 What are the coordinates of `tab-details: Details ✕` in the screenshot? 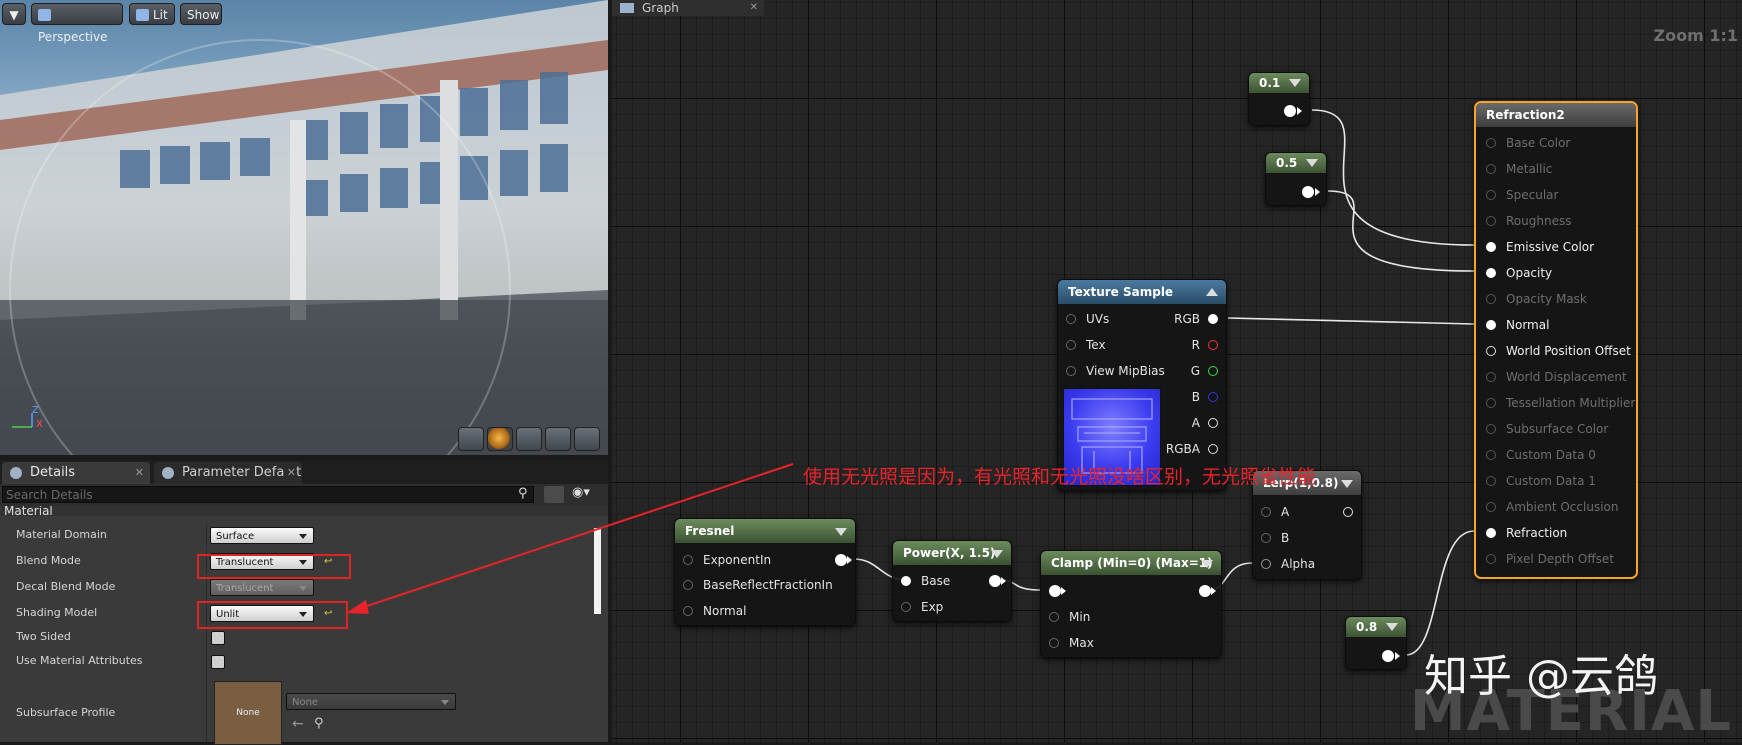 It's located at (76, 473).